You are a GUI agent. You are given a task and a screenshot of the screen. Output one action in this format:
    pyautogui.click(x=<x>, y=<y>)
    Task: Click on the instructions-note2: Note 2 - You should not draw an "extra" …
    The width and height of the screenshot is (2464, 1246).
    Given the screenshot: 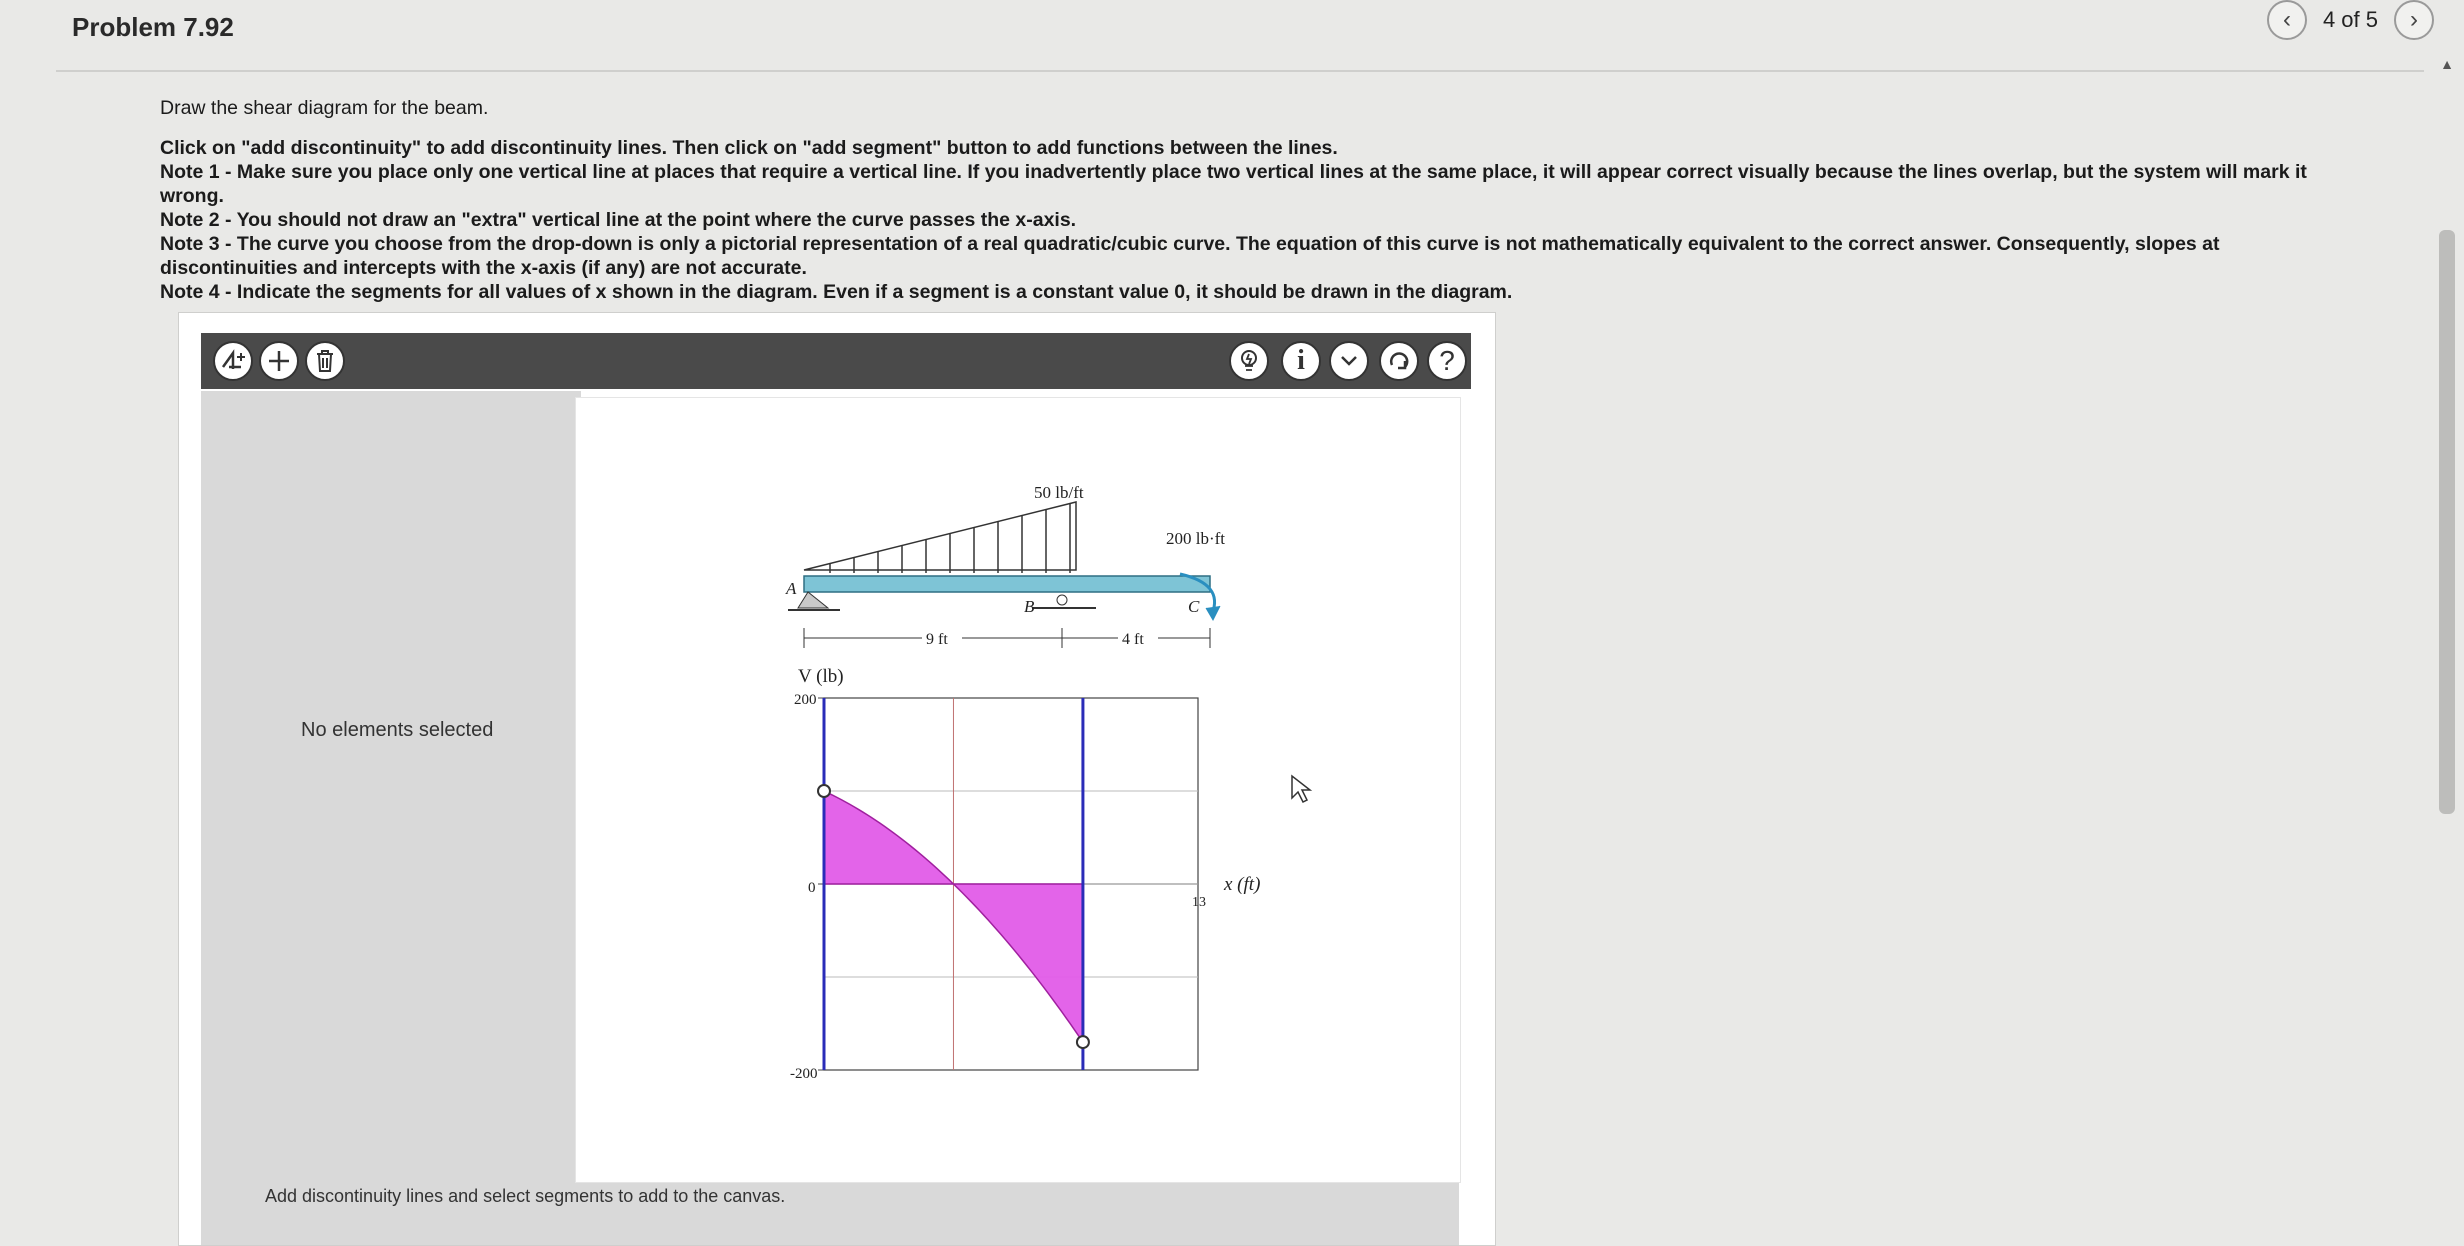 What is the action you would take?
    pyautogui.click(x=618, y=220)
    